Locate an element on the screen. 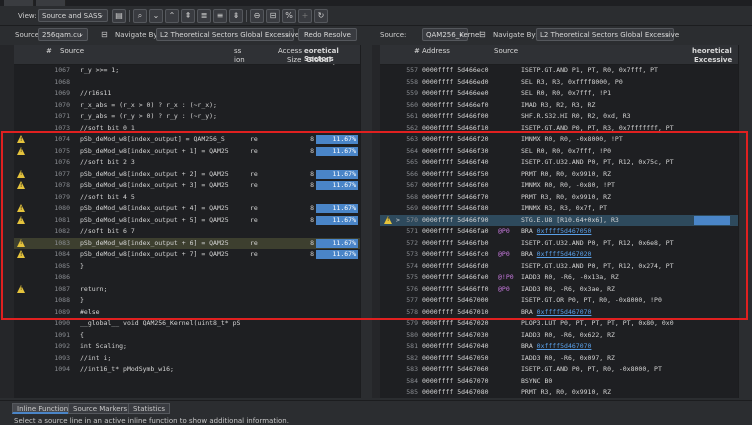 This screenshot has height=425, width=752. refresh-icon: ↻ is located at coordinates (321, 16).